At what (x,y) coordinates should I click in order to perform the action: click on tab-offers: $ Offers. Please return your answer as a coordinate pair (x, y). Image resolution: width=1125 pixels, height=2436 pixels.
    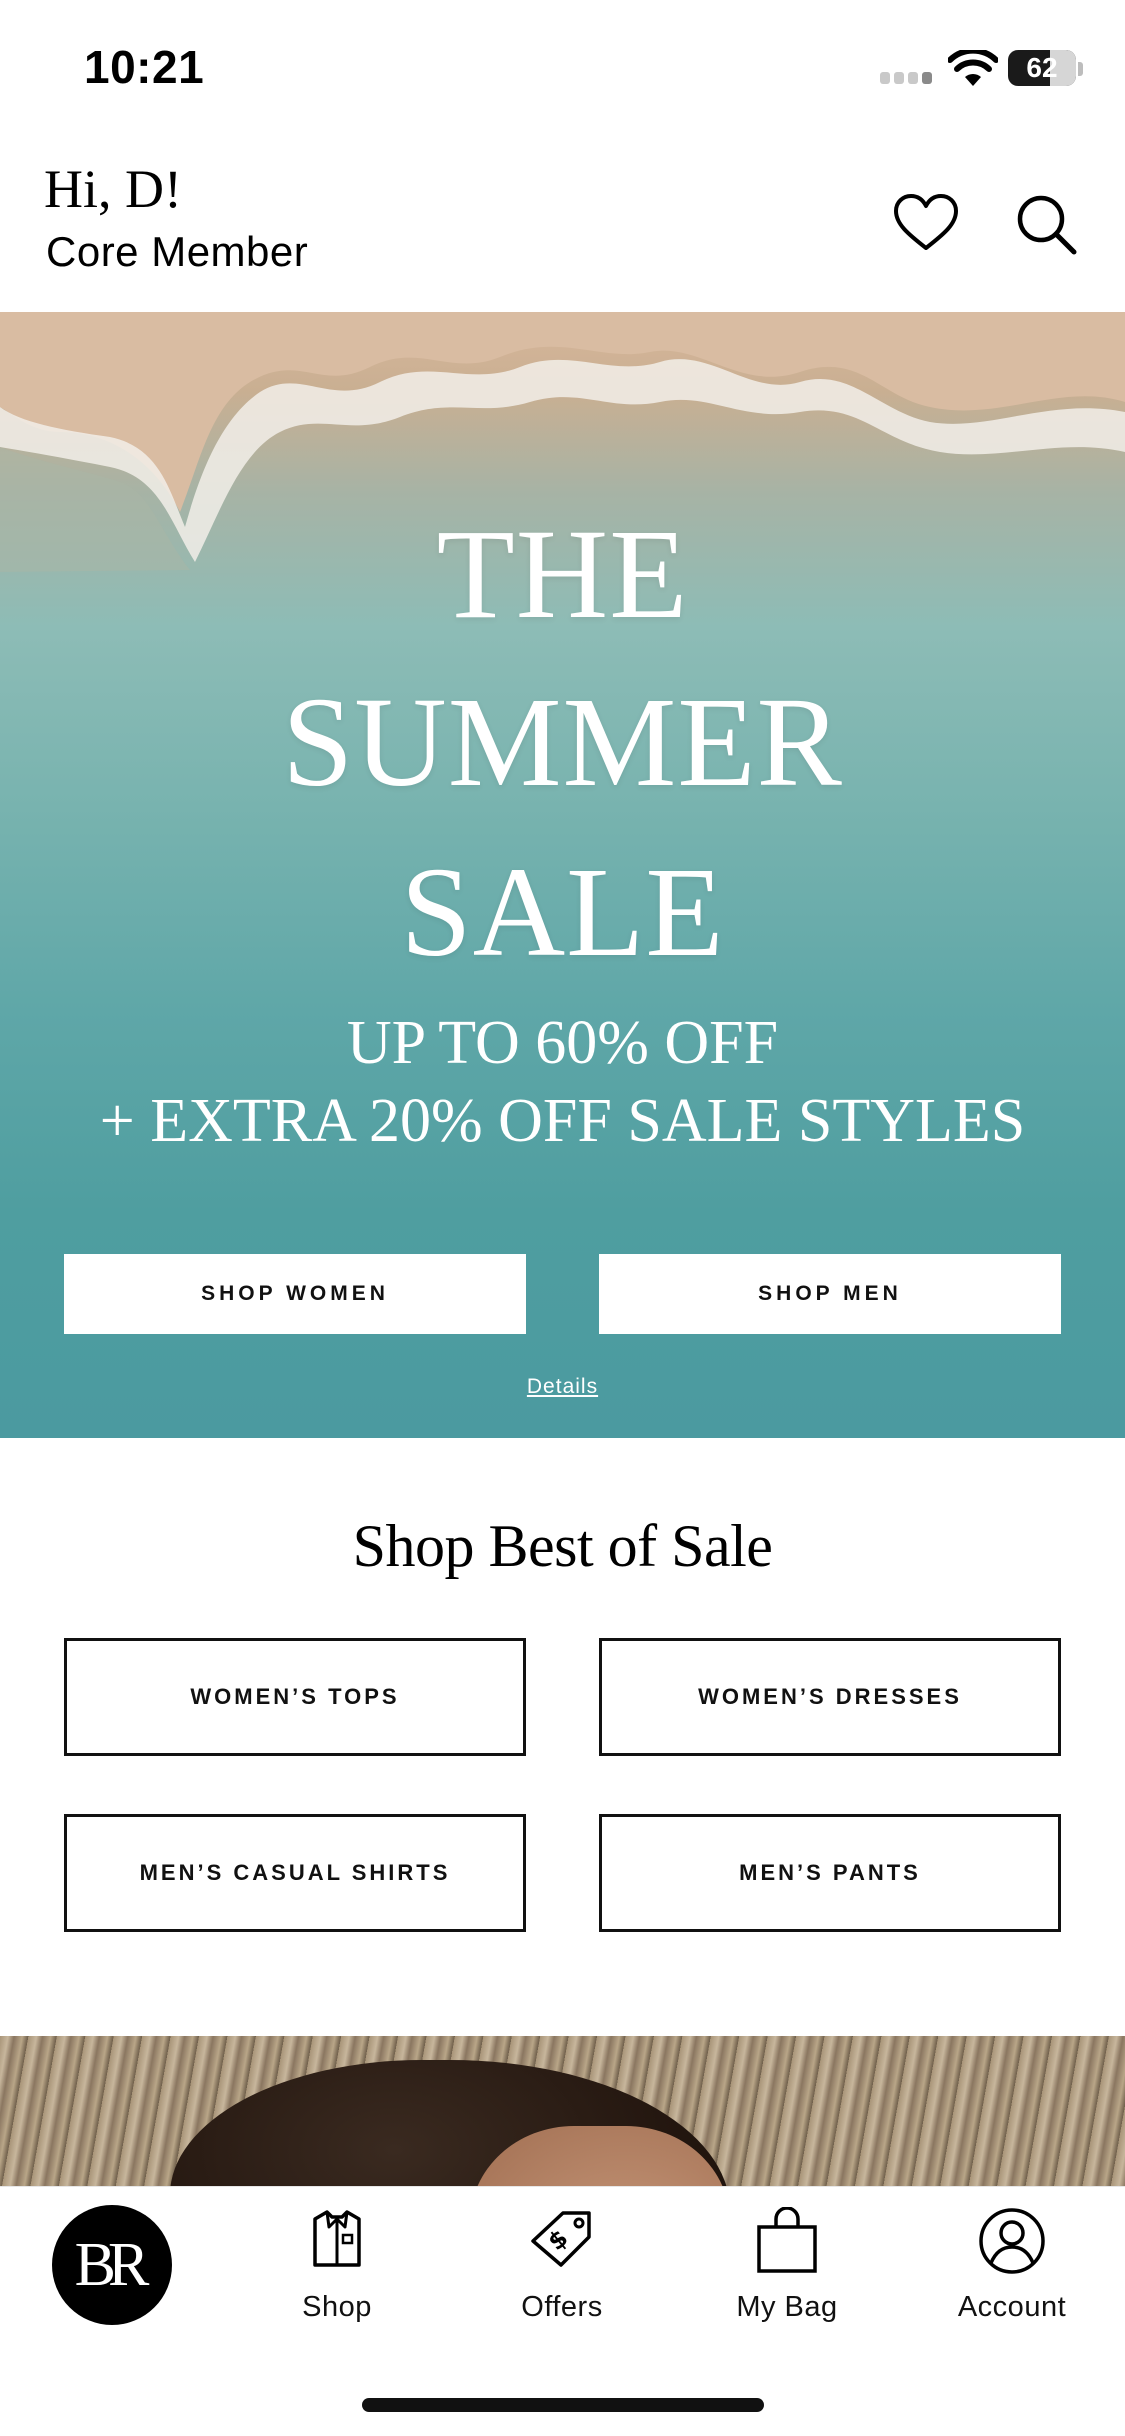
    Looking at the image, I should click on (562, 2272).